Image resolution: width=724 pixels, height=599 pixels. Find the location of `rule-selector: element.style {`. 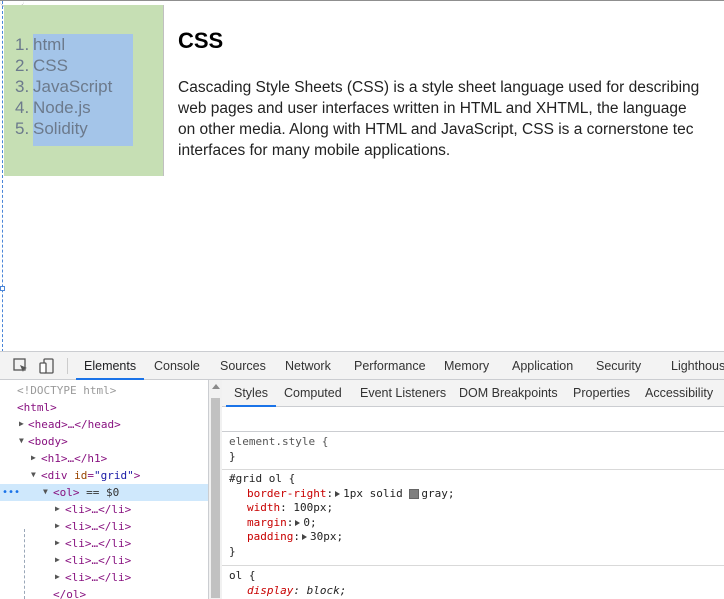

rule-selector: element.style { is located at coordinates (278, 442).